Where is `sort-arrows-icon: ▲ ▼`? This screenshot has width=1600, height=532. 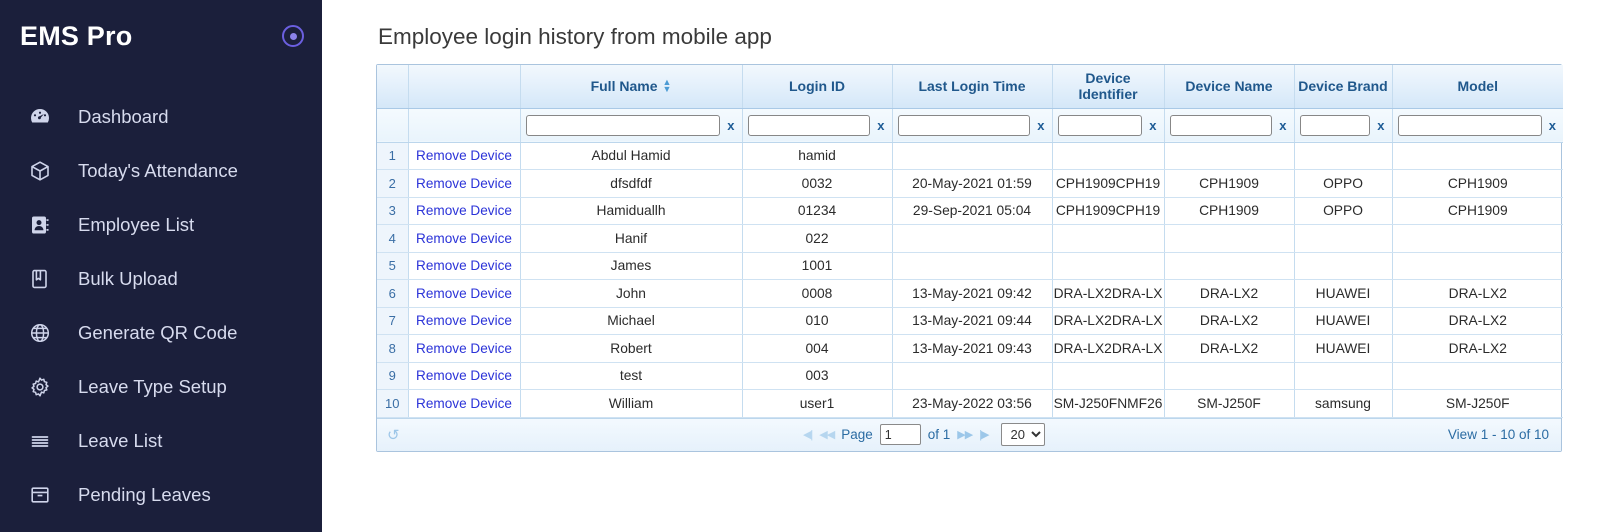
sort-arrows-icon: ▲ ▼ is located at coordinates (666, 86).